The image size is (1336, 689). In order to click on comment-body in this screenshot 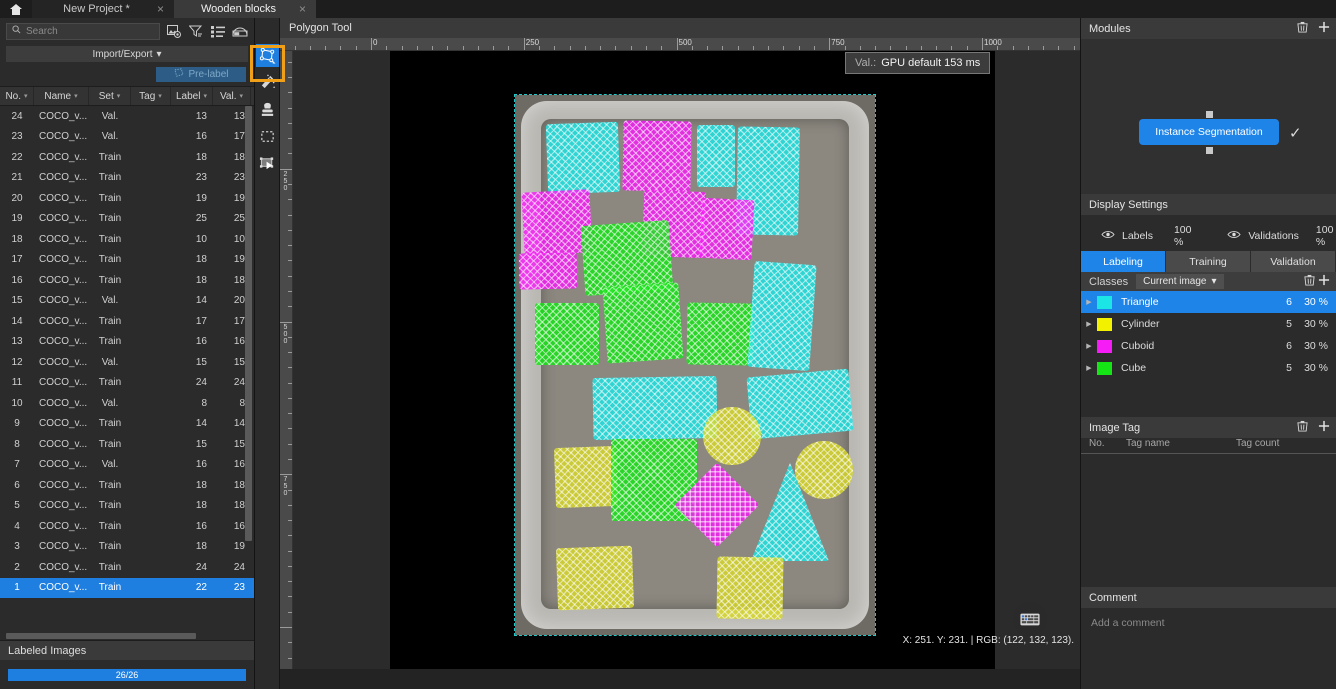, I will do `click(1208, 659)`.